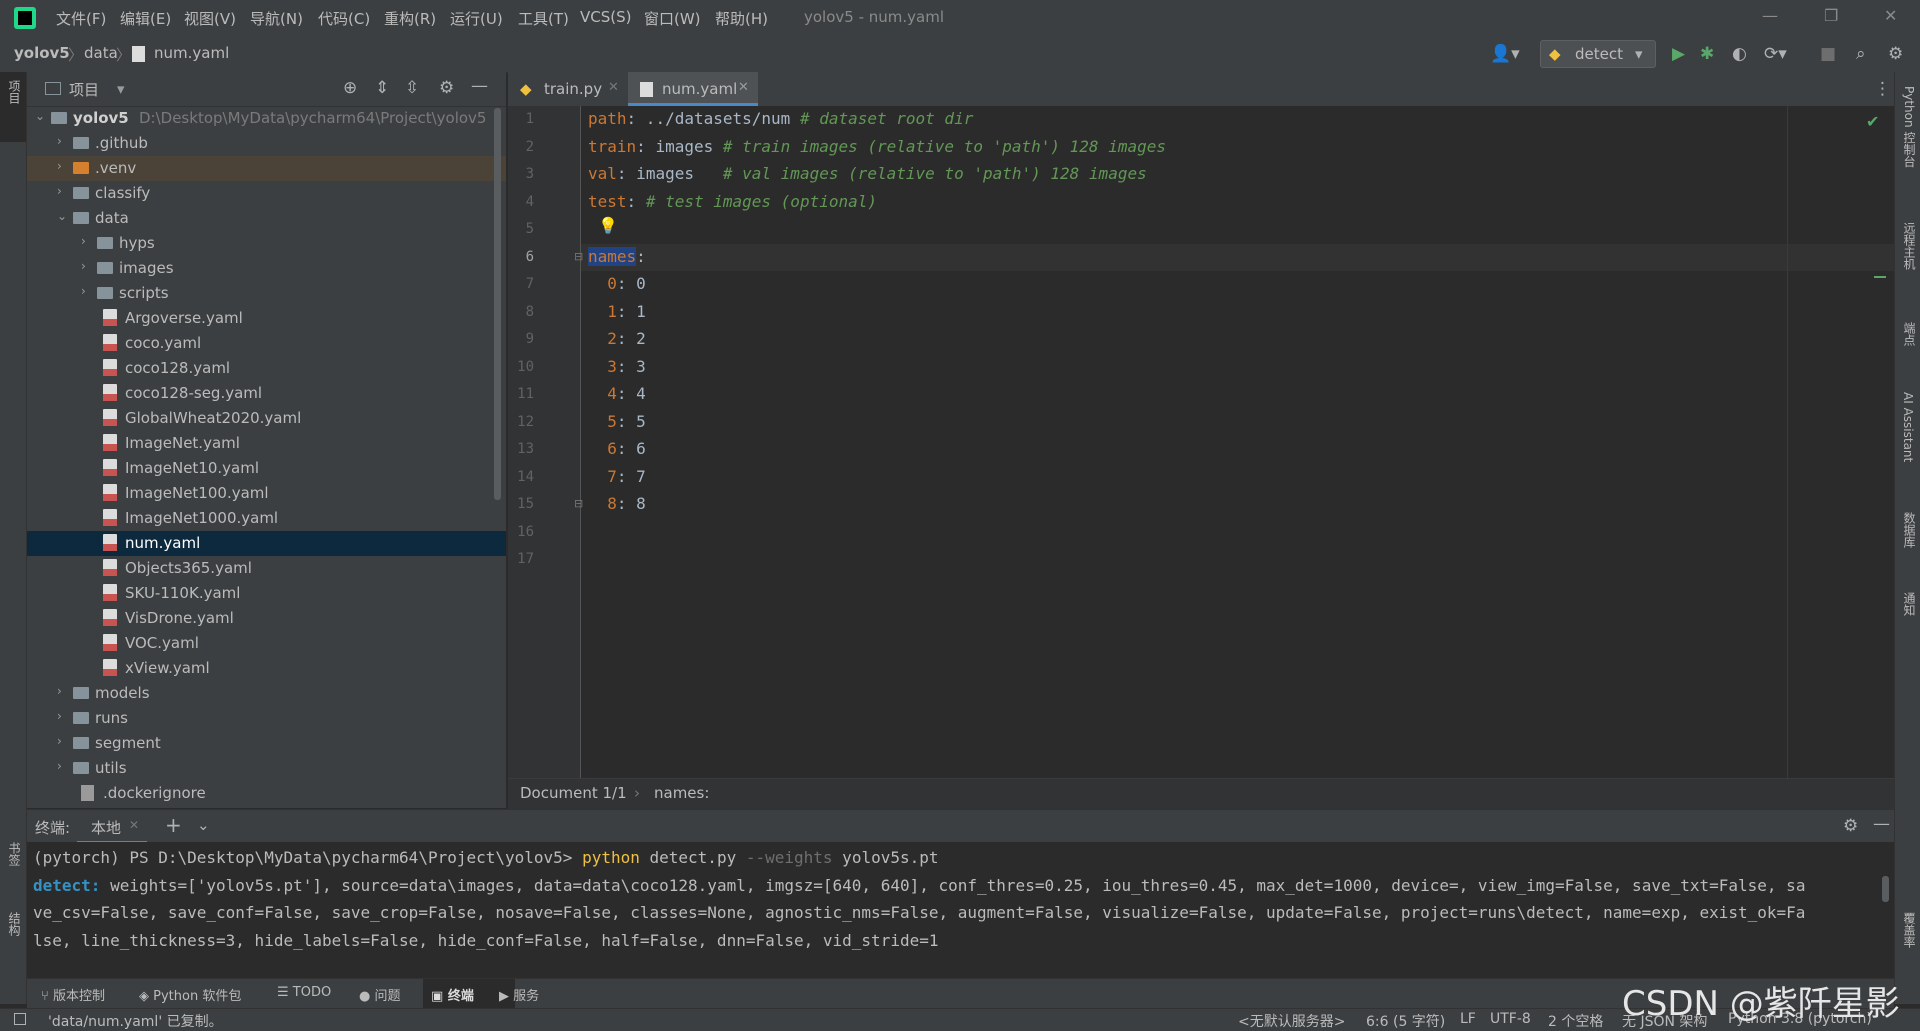 The height and width of the screenshot is (1031, 1920). What do you see at coordinates (410, 18) in the screenshot?
I see `menu-refactor: 重构(R)` at bounding box center [410, 18].